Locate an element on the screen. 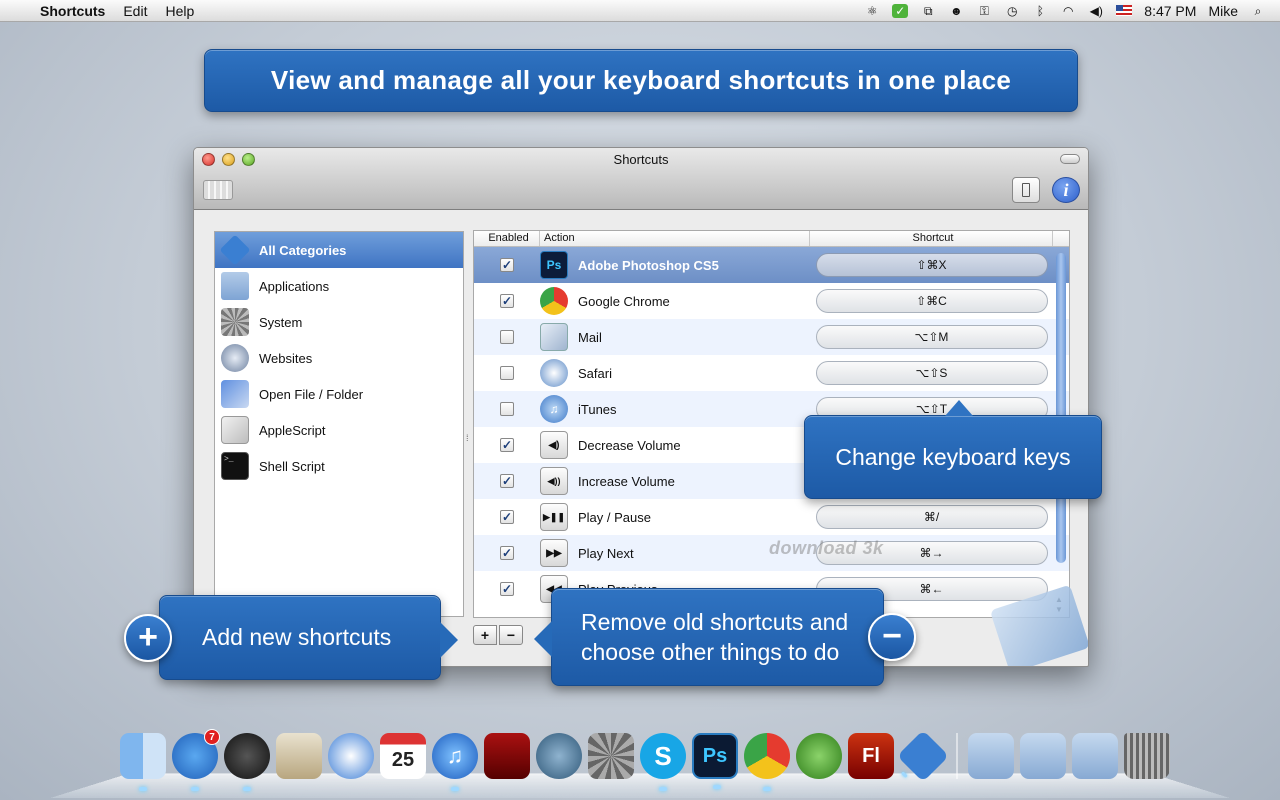  dock-safari-icon is located at coordinates (351, 756).